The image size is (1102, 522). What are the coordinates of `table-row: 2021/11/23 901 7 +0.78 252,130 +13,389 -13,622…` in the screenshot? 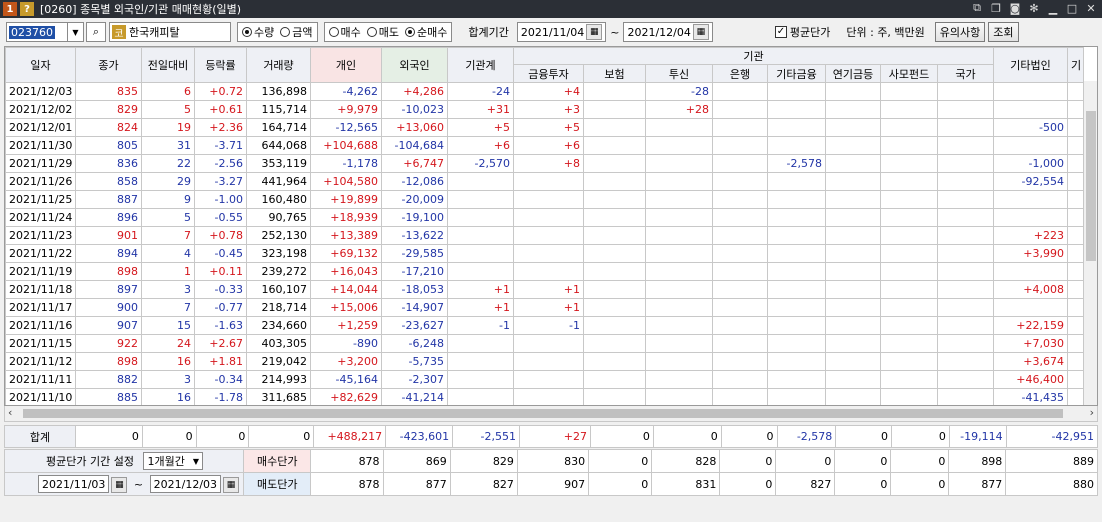 It's located at (544, 235).